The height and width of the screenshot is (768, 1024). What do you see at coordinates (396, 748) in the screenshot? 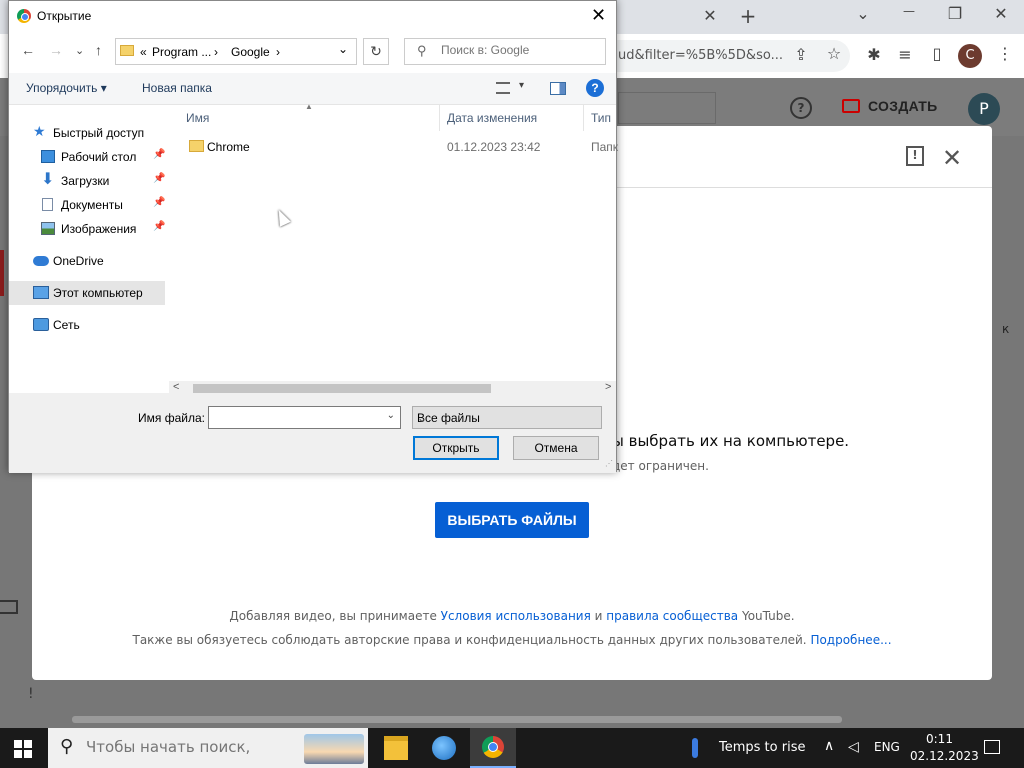
I see `file-explorer-icon` at bounding box center [396, 748].